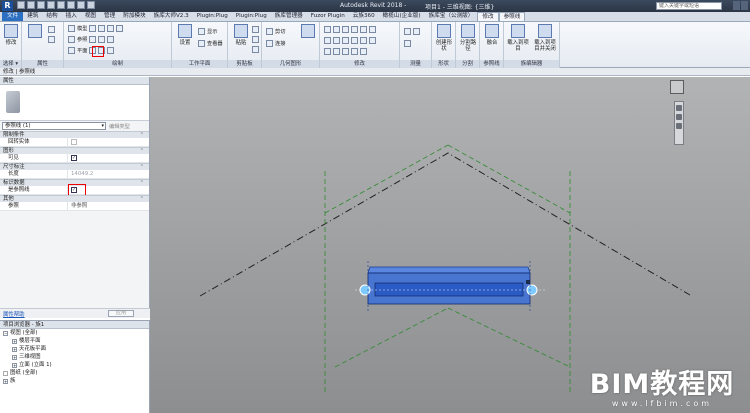 The width and height of the screenshot is (750, 413). Describe the element at coordinates (11, 41) in the screenshot. I see `modify-button: 修改` at that location.